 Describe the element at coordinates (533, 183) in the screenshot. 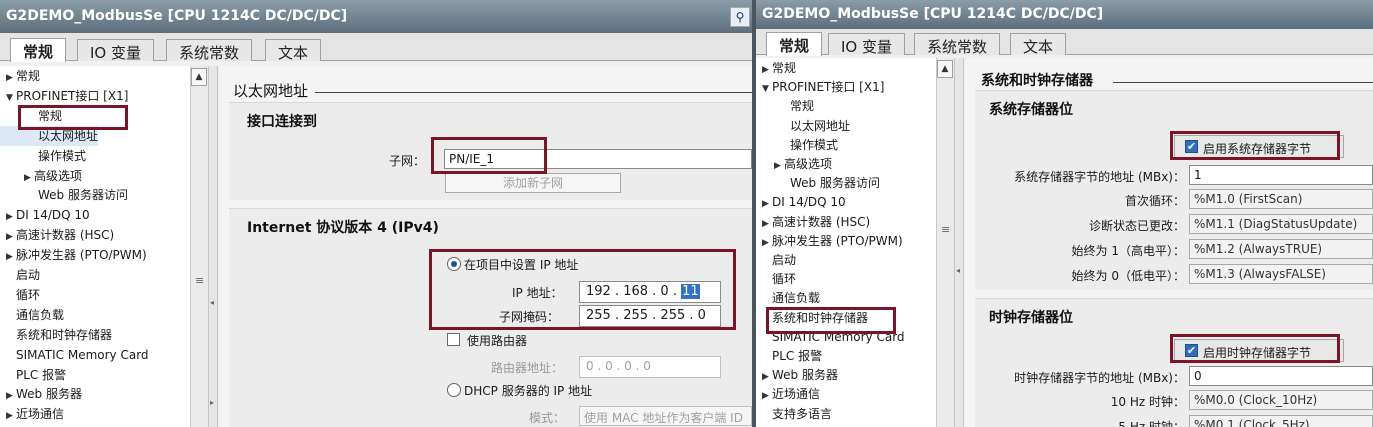

I see `add-subnet-button: 添加新子网` at that location.